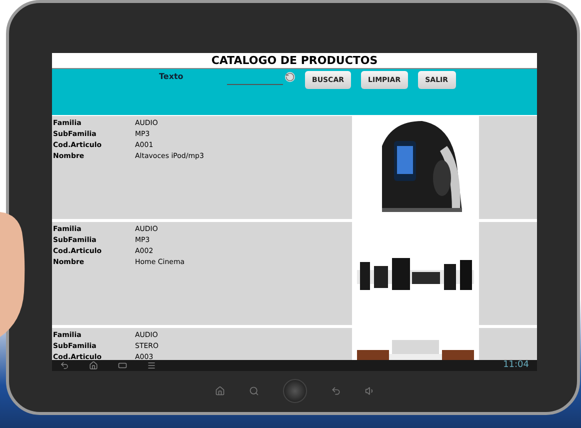 Image resolution: width=581 pixels, height=428 pixels. What do you see at coordinates (171, 77) in the screenshot?
I see `search-label: Texto` at bounding box center [171, 77].